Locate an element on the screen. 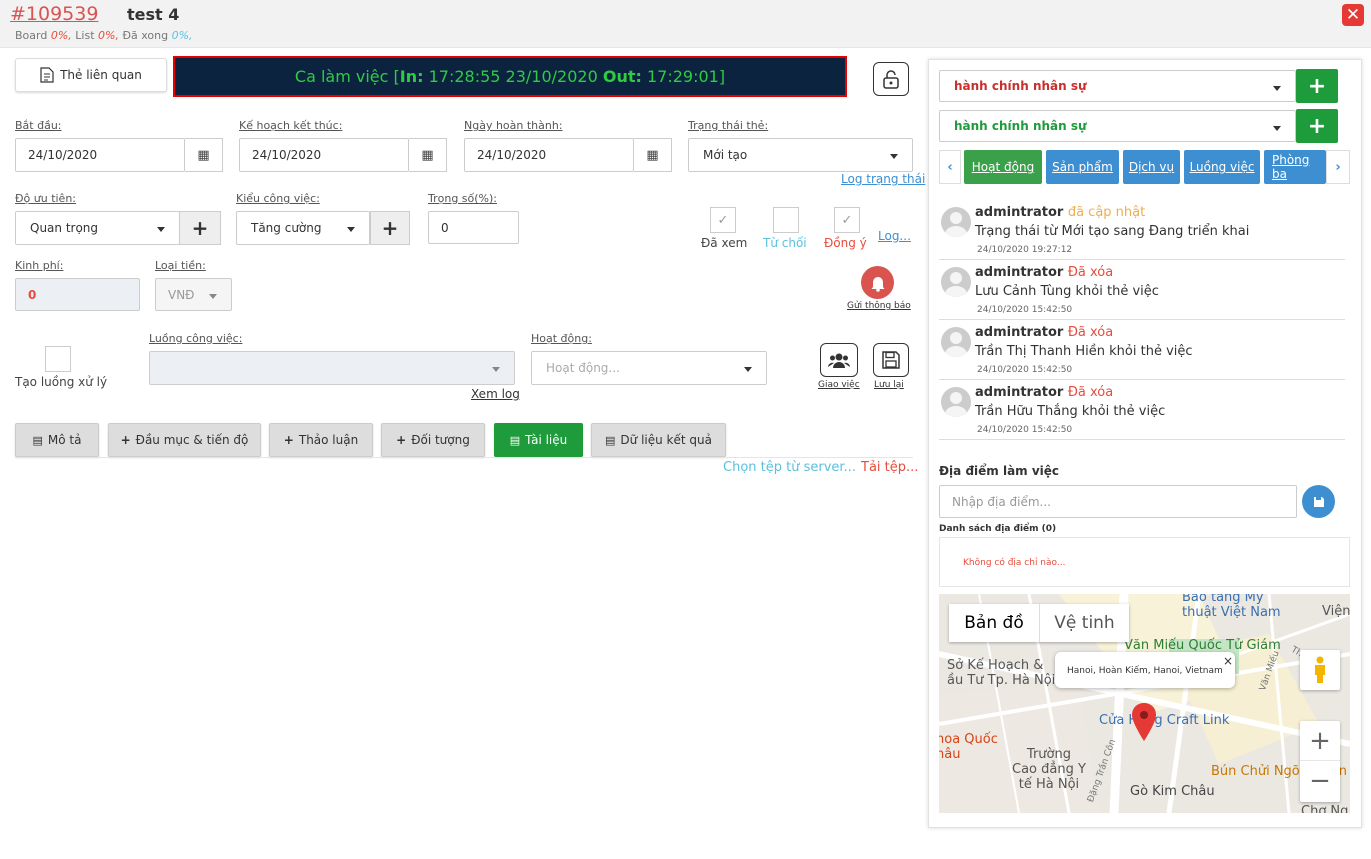 The width and height of the screenshot is (1371, 859). satellite-tab: Vệ tinh is located at coordinates (1084, 623).